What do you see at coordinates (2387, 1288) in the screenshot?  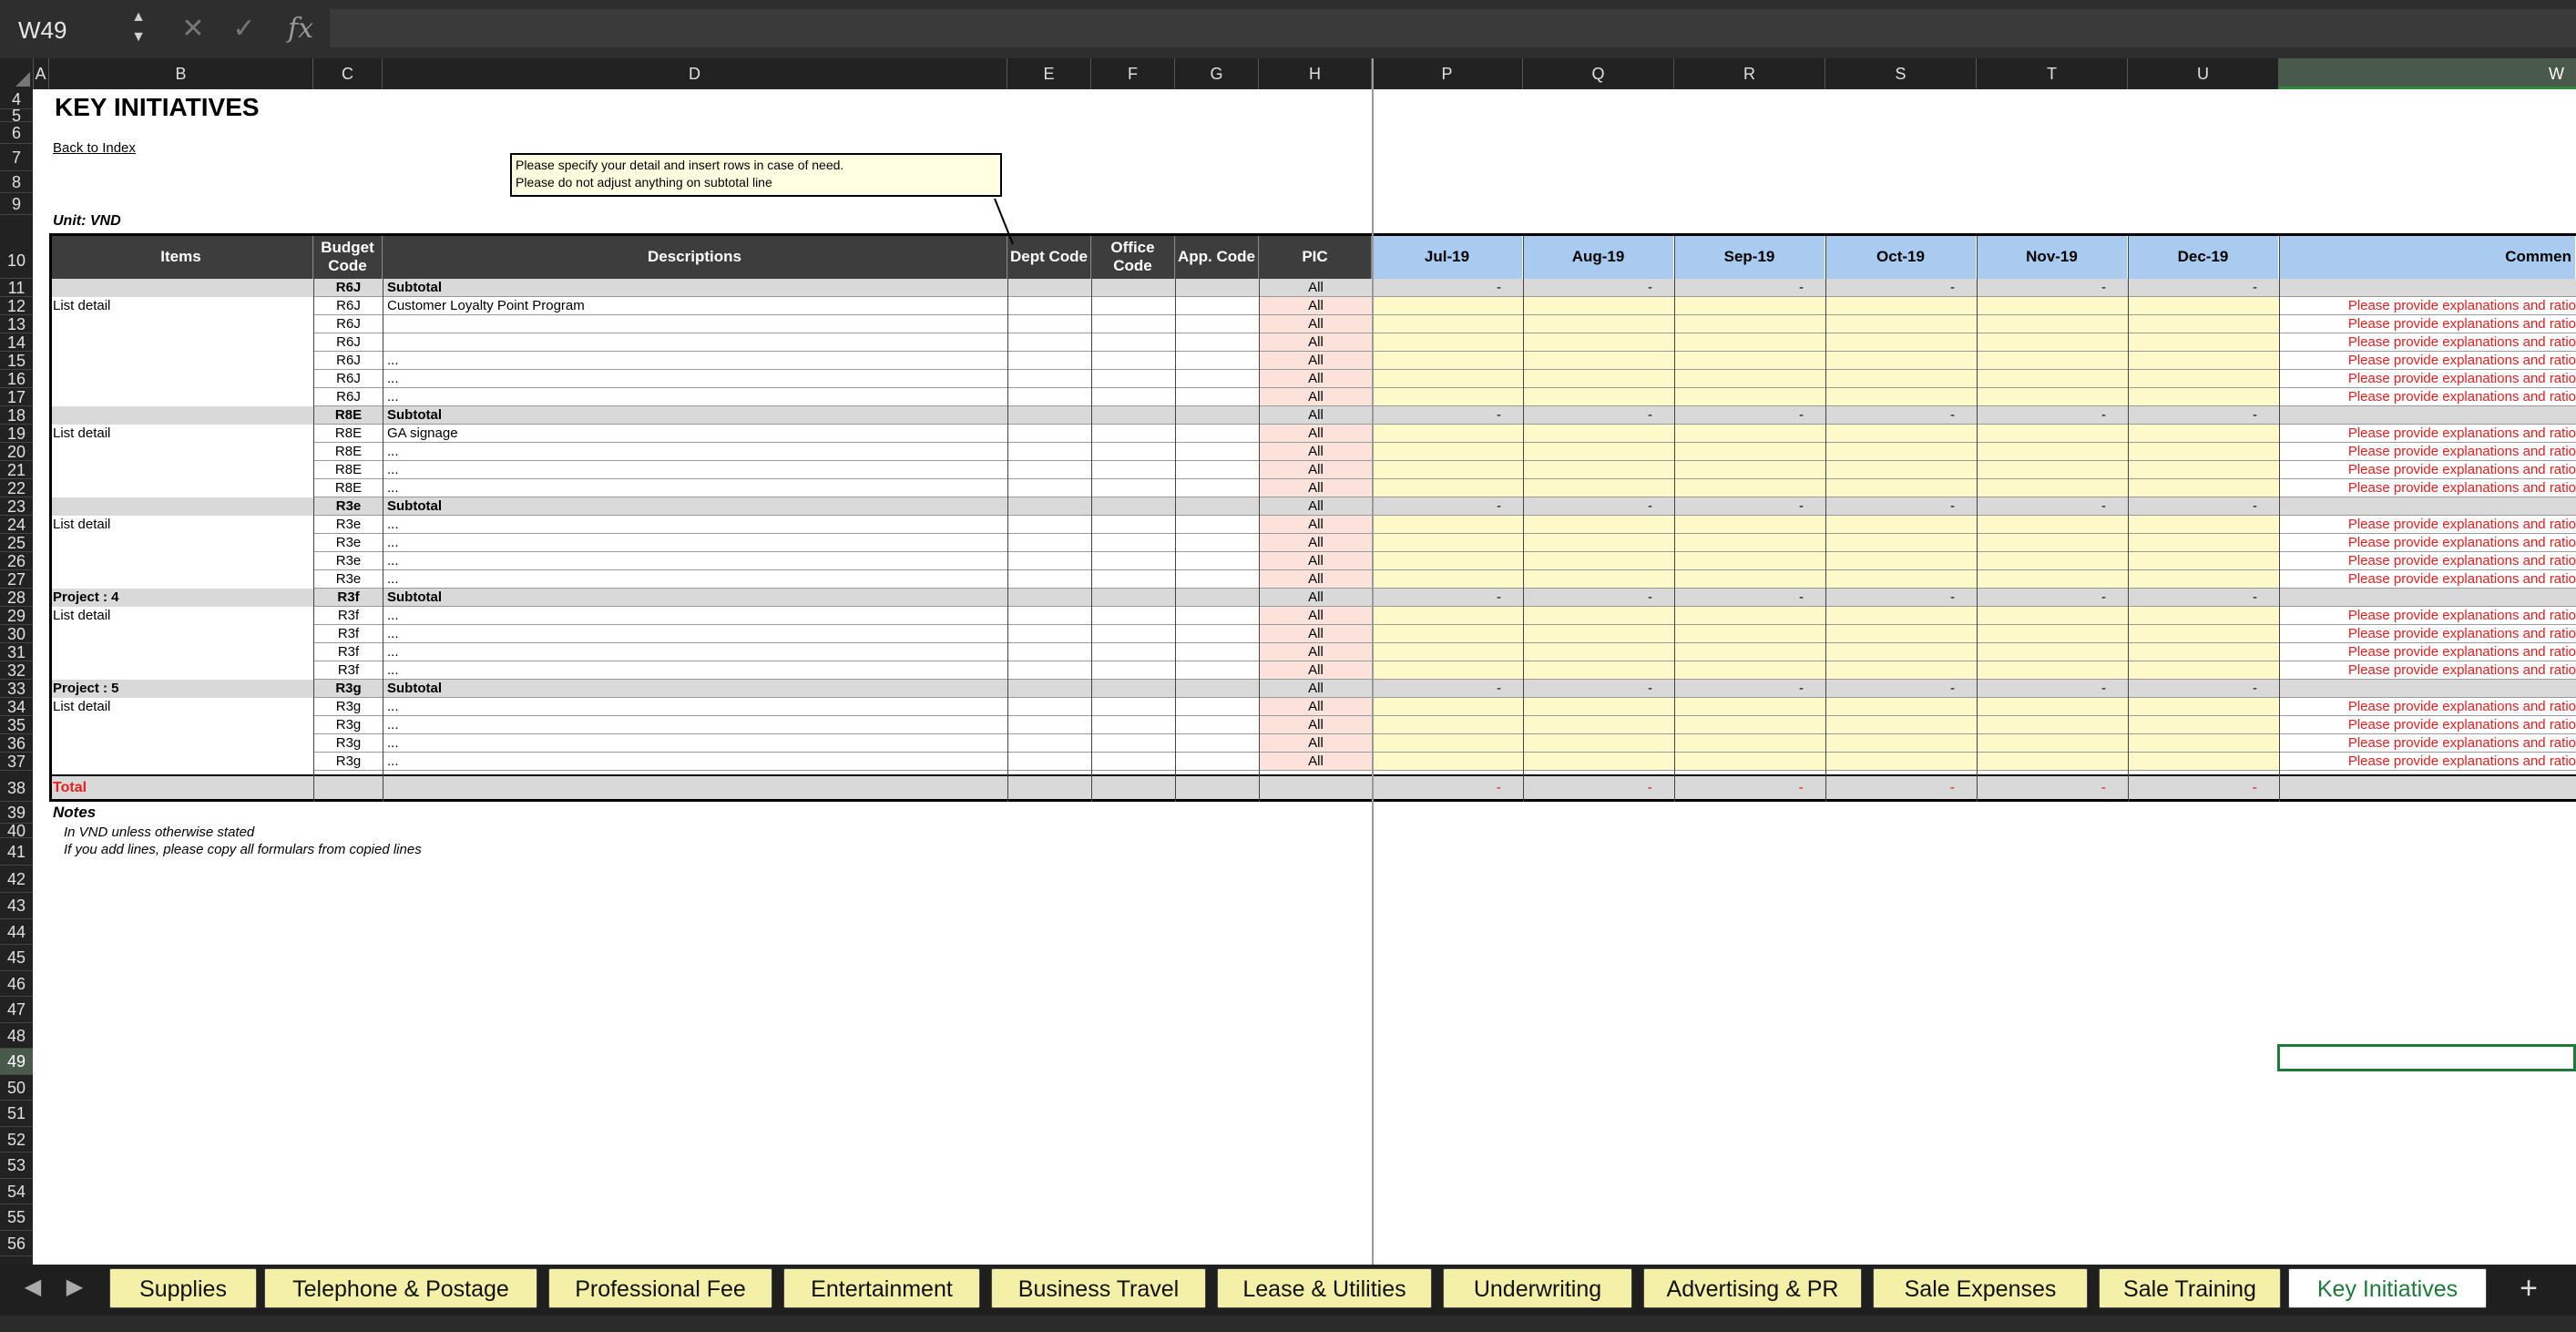 I see `sheet-tab-key-initiatives: Key Initiatives` at bounding box center [2387, 1288].